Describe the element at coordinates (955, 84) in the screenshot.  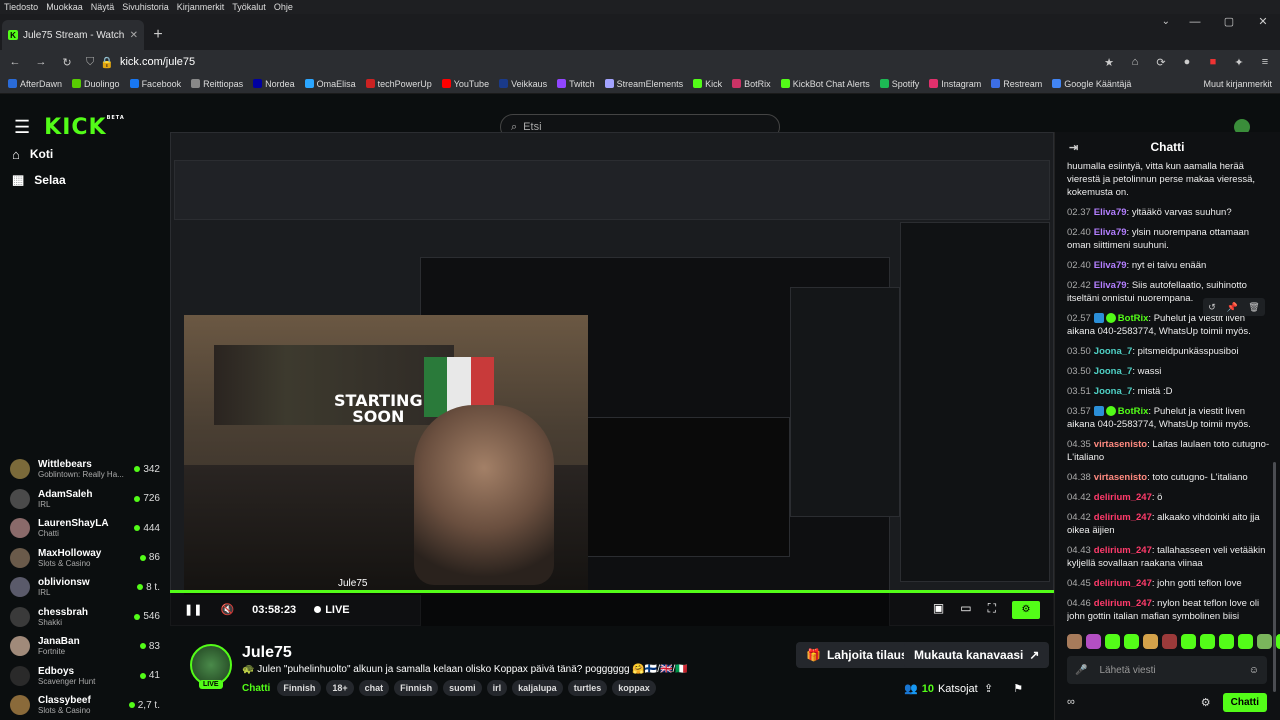
I see `bookmark-item: Instagram` at that location.